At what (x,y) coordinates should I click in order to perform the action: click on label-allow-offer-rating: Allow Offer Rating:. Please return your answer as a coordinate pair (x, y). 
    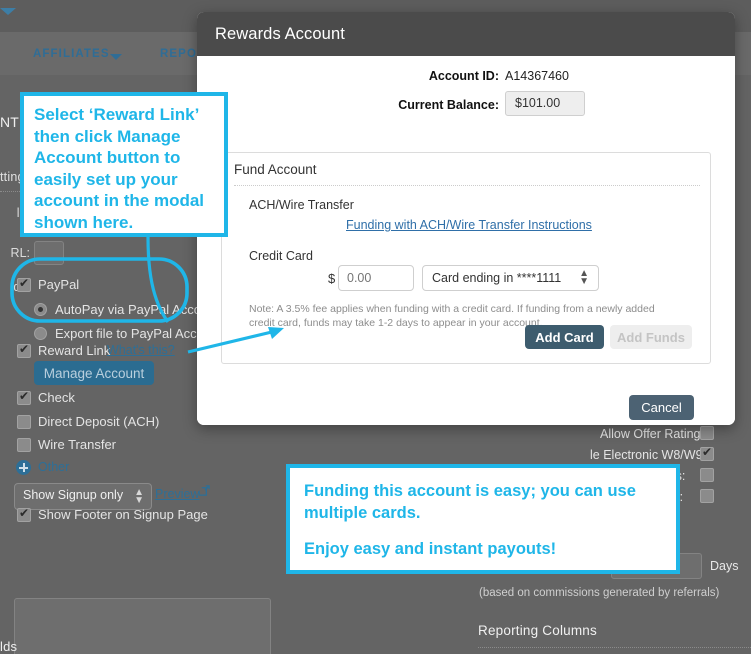
    Looking at the image, I should click on (652, 434).